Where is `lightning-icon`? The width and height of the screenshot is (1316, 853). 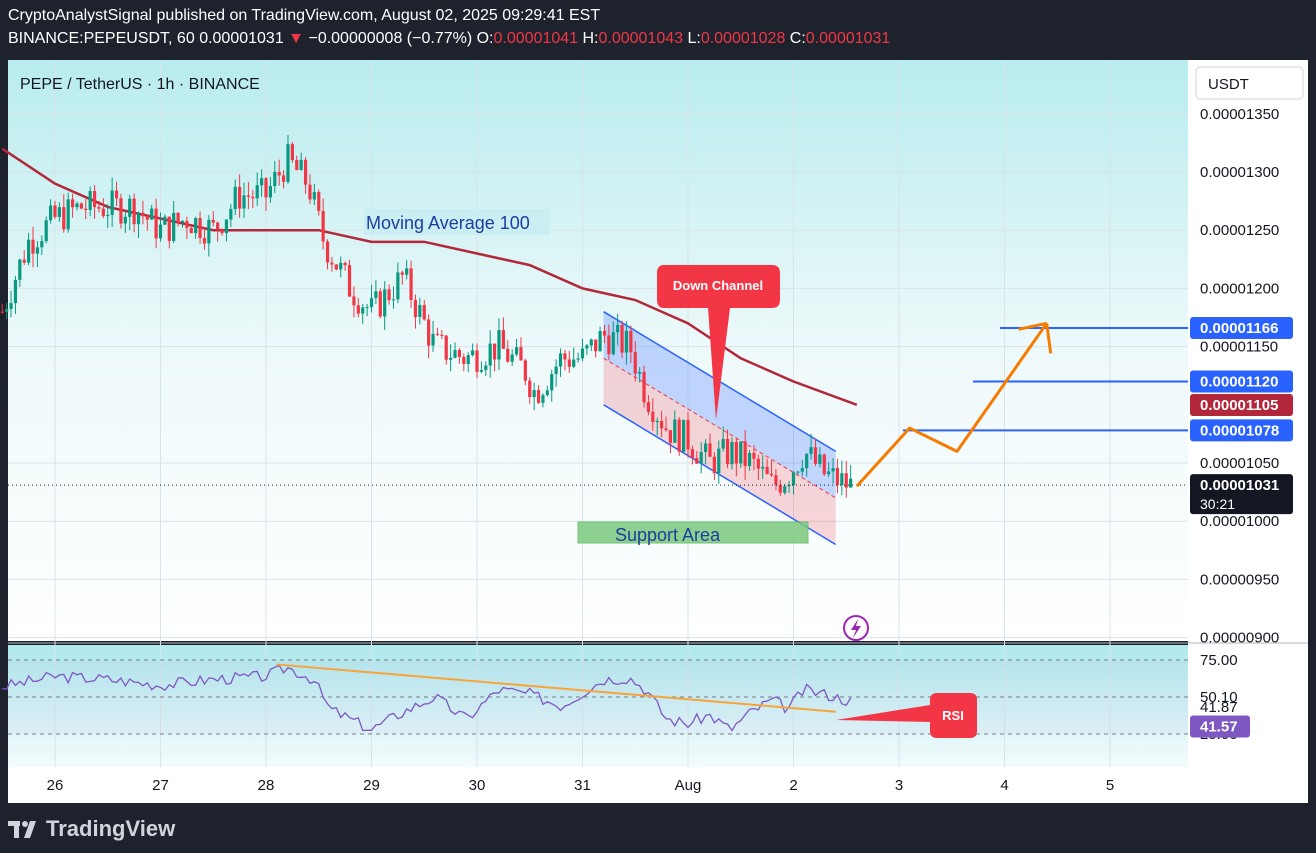
lightning-icon is located at coordinates (856, 628).